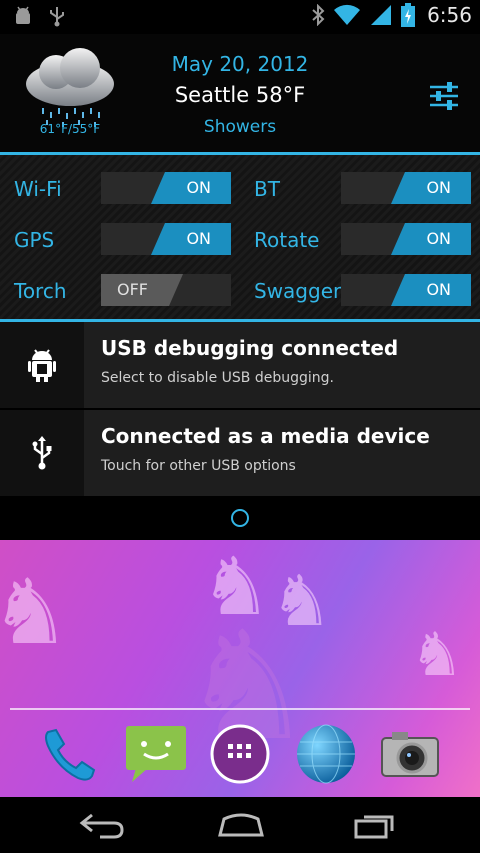 Image resolution: width=480 pixels, height=853 pixels. I want to click on rotate-toggle: ON, so click(406, 239).